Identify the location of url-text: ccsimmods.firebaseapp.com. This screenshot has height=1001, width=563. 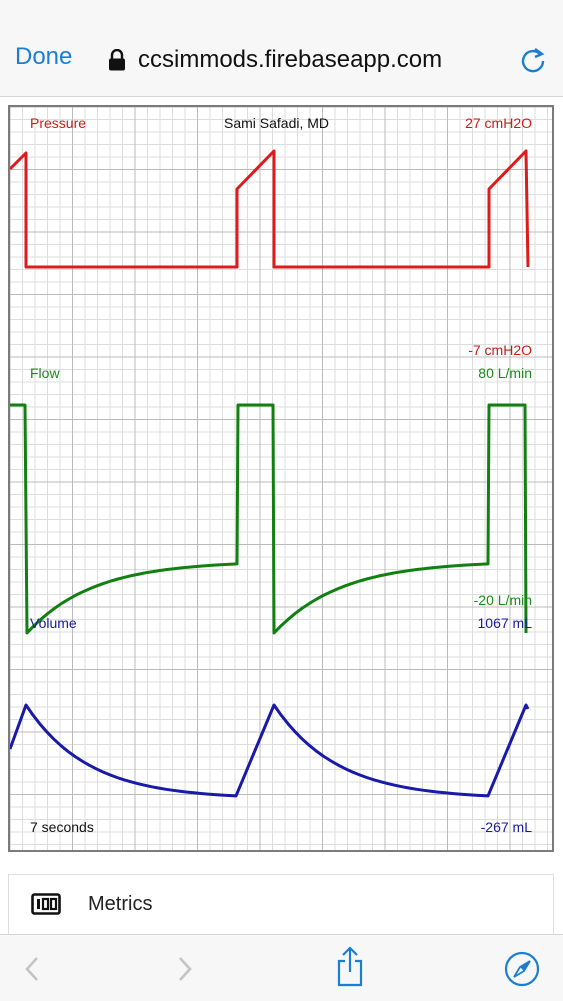
(290, 59).